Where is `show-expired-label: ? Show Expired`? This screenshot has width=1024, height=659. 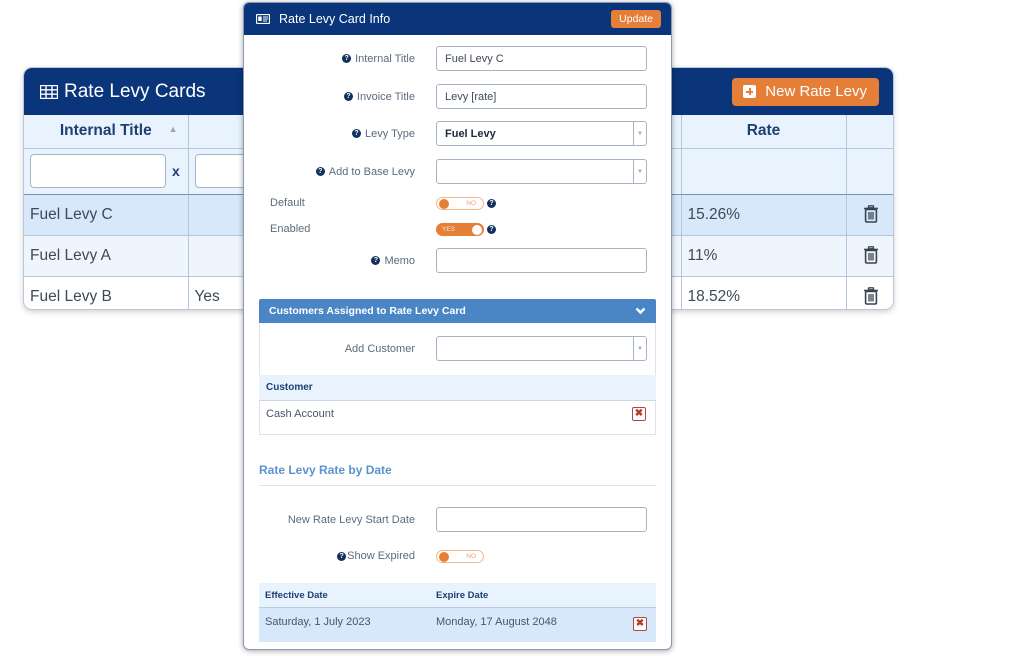
show-expired-label: ? Show Expired is located at coordinates (329, 556).